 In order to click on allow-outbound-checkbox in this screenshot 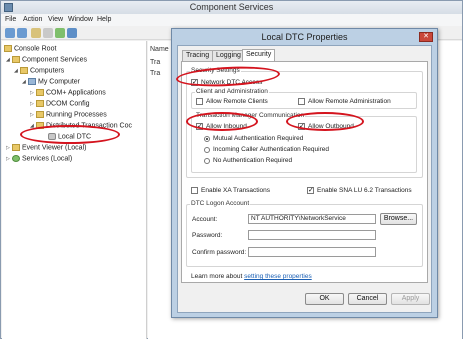, I will do `click(301, 126)`.